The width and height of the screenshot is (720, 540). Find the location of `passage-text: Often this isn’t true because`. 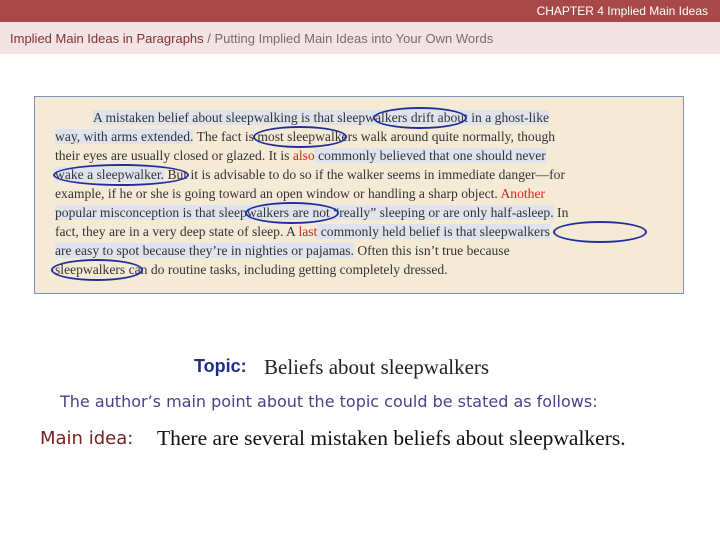

passage-text: Often this isn’t true because is located at coordinates (431, 250).